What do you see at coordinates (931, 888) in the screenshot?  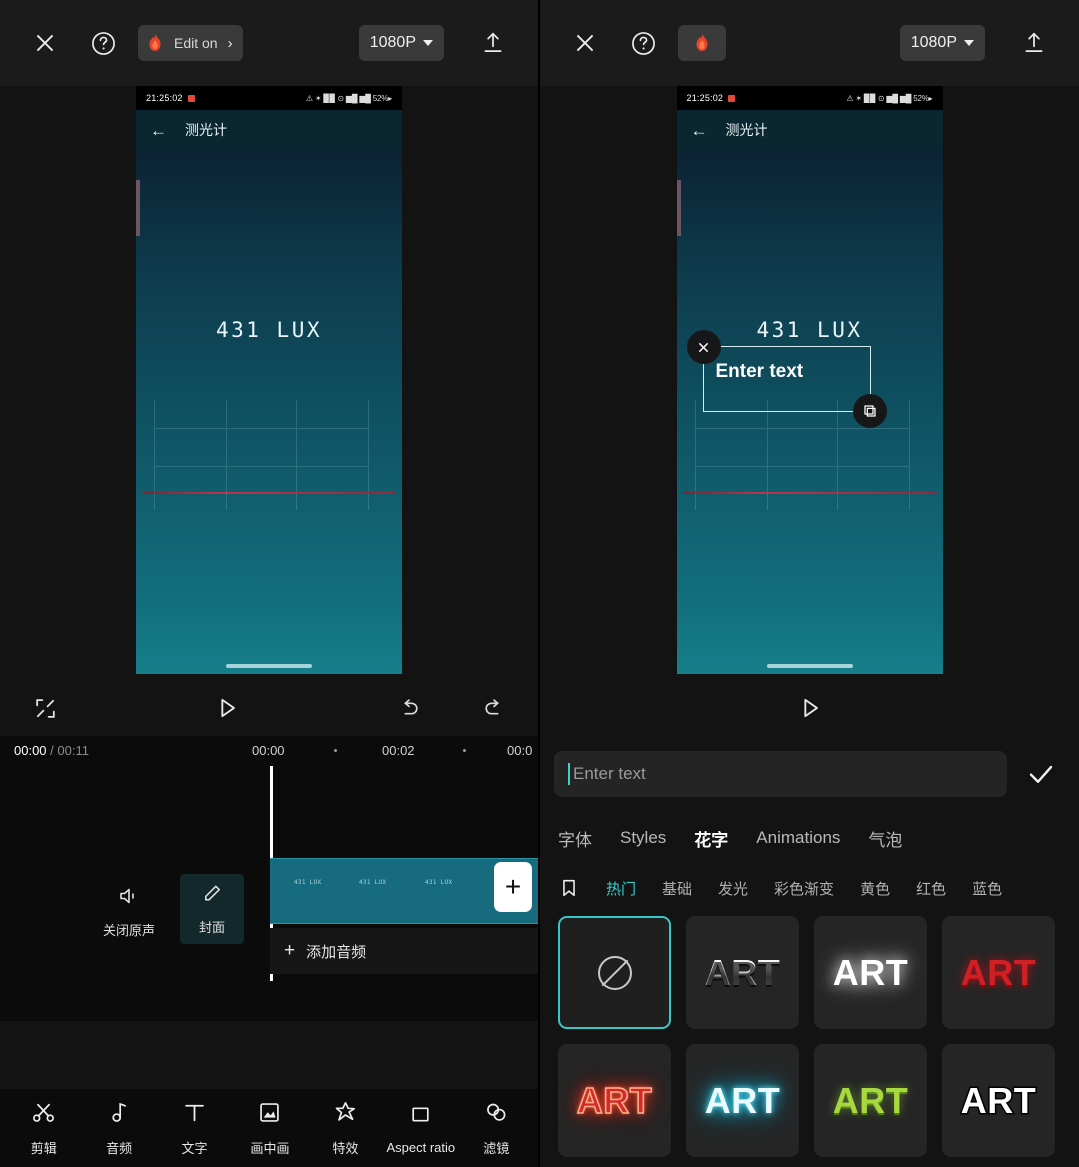 I see `subtab-red: 红色` at bounding box center [931, 888].